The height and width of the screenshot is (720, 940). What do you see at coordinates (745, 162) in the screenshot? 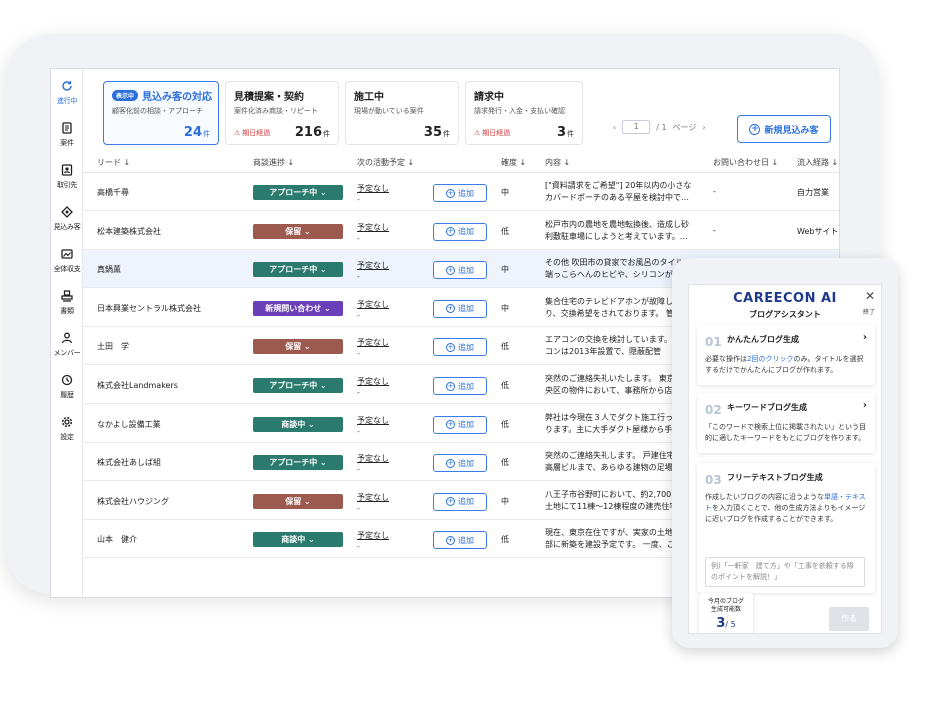
I see `col-inquiry-date: お問い合わせ日 ↓` at bounding box center [745, 162].